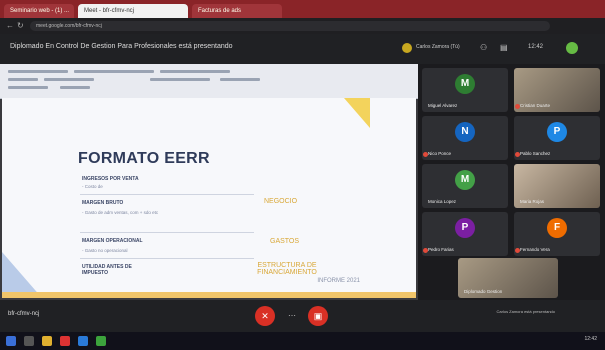 The height and width of the screenshot is (350, 605). I want to click on participant-tile: N Nico Ponce, so click(465, 138).